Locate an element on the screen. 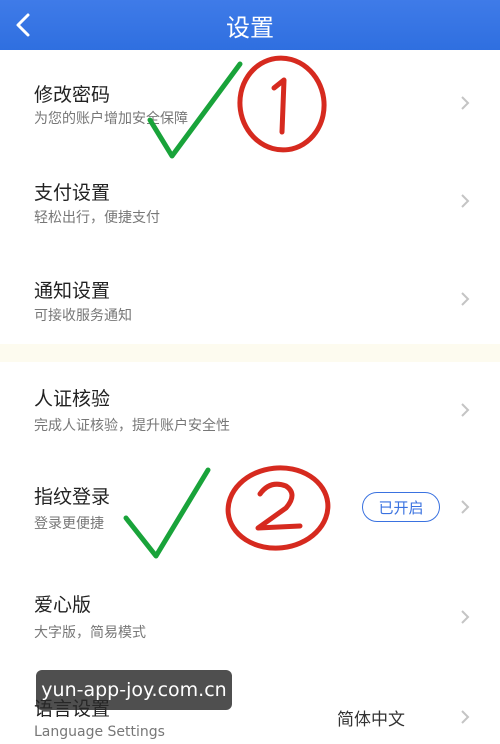 This screenshot has height=744, width=500. item-subtitle: 大字版，简易模式 is located at coordinates (90, 633).